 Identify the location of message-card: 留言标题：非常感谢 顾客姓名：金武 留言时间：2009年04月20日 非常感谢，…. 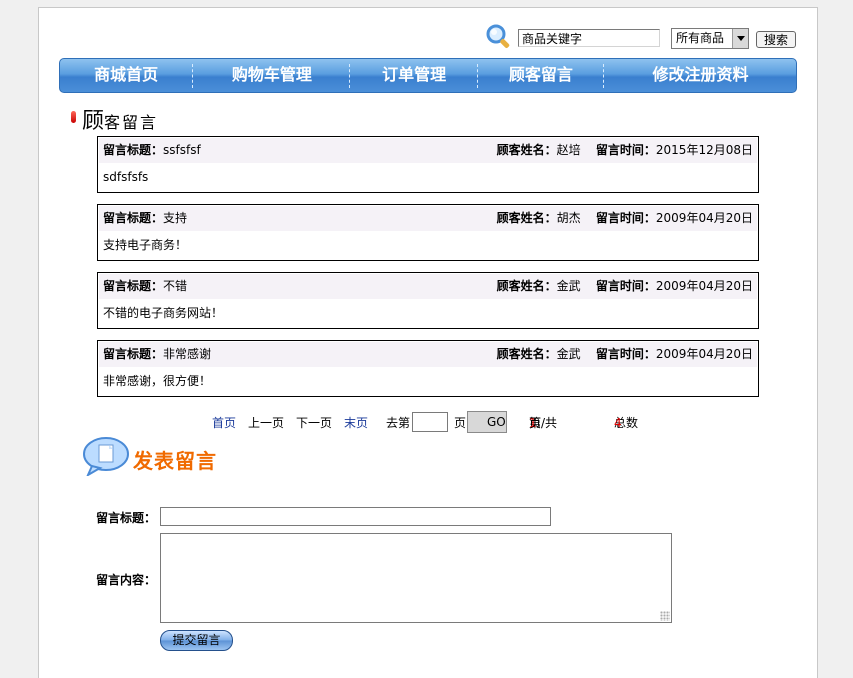
(428, 368).